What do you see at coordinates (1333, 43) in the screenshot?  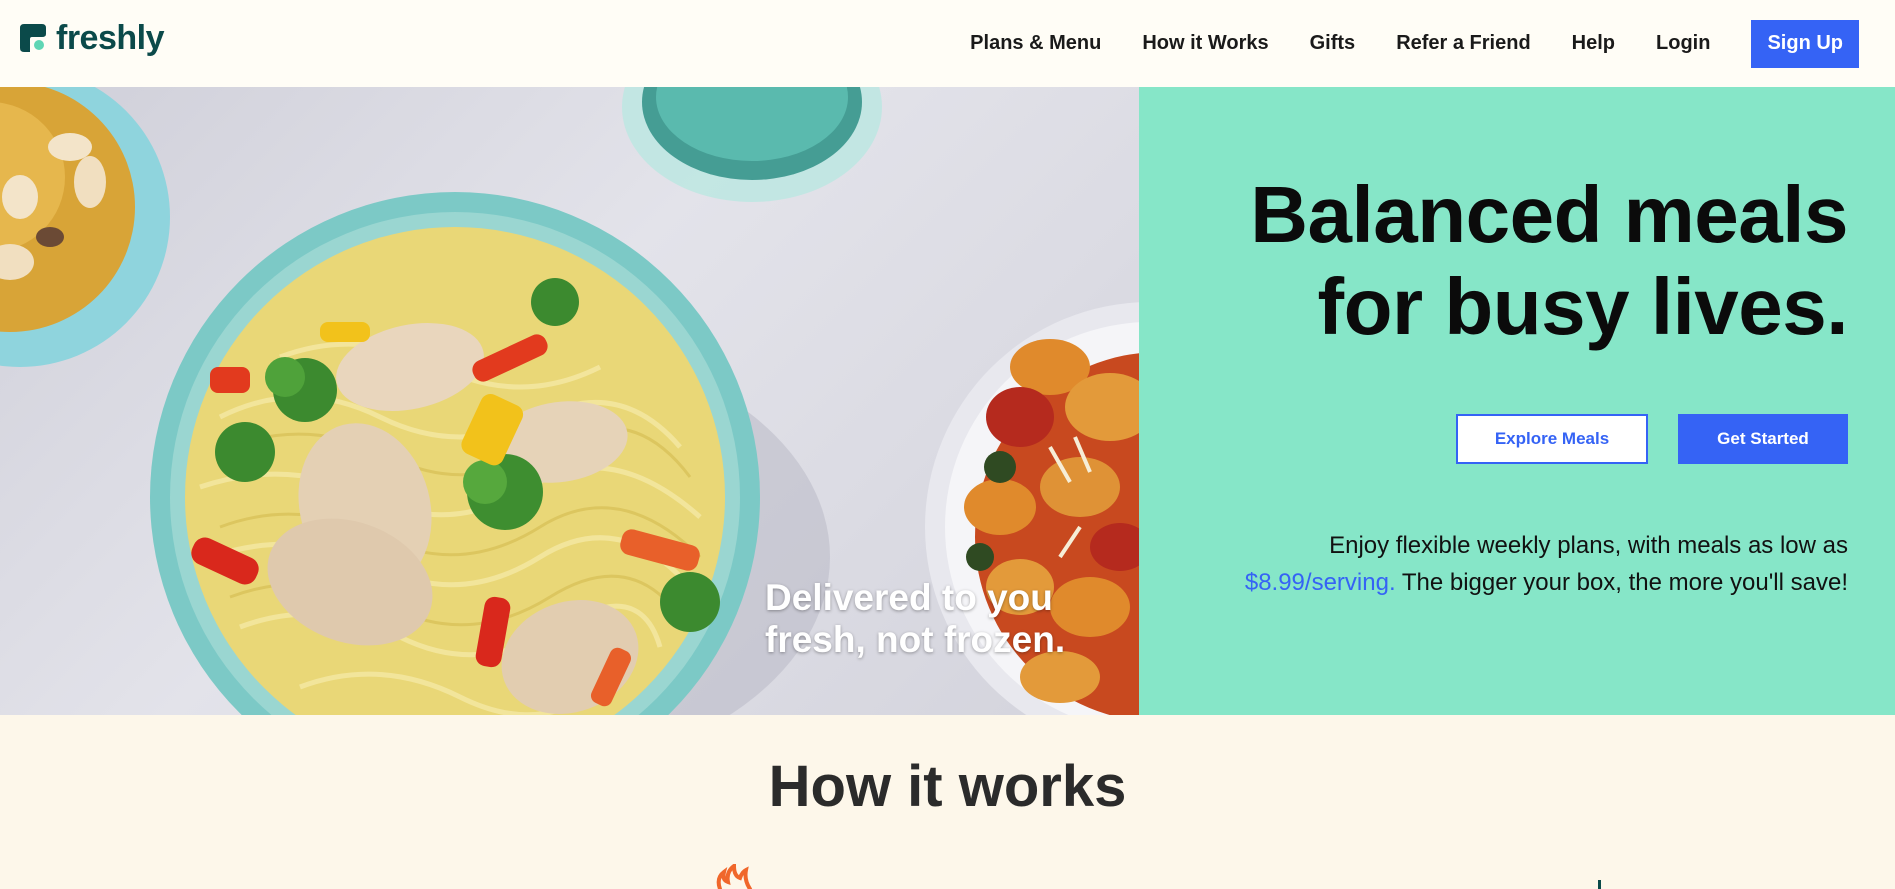 I see `nav-gifts: Gifts` at bounding box center [1333, 43].